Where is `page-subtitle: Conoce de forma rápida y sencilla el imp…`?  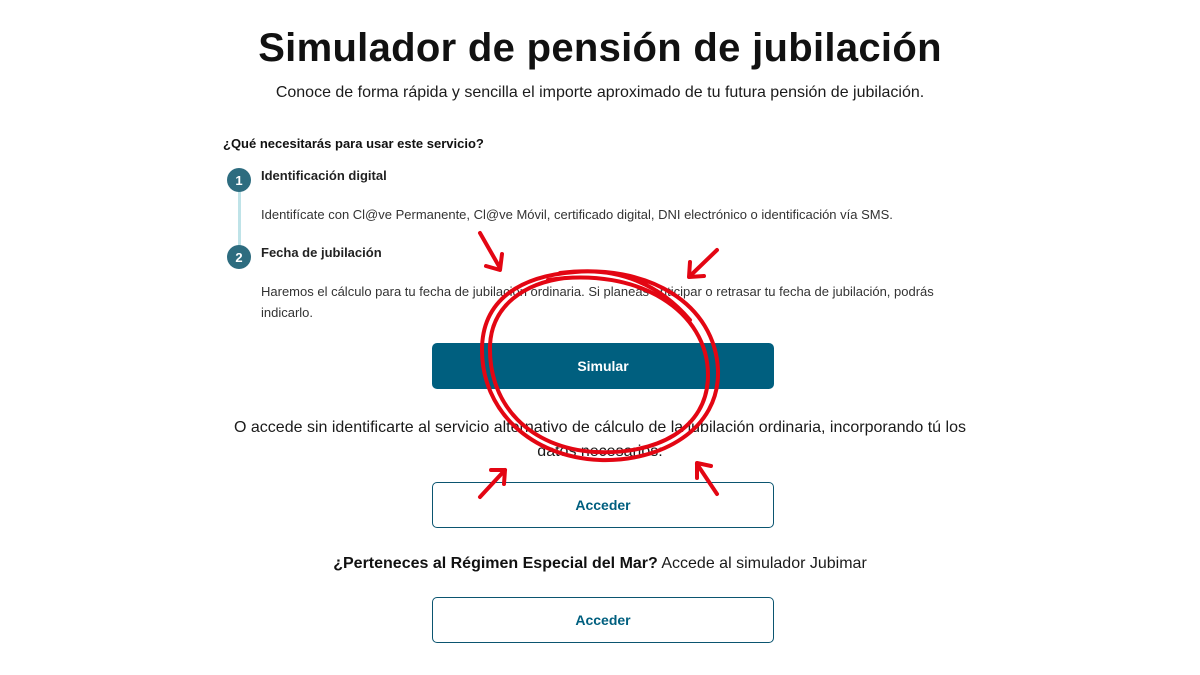
page-subtitle: Conoce de forma rápida y sencilla el imp… is located at coordinates (600, 92).